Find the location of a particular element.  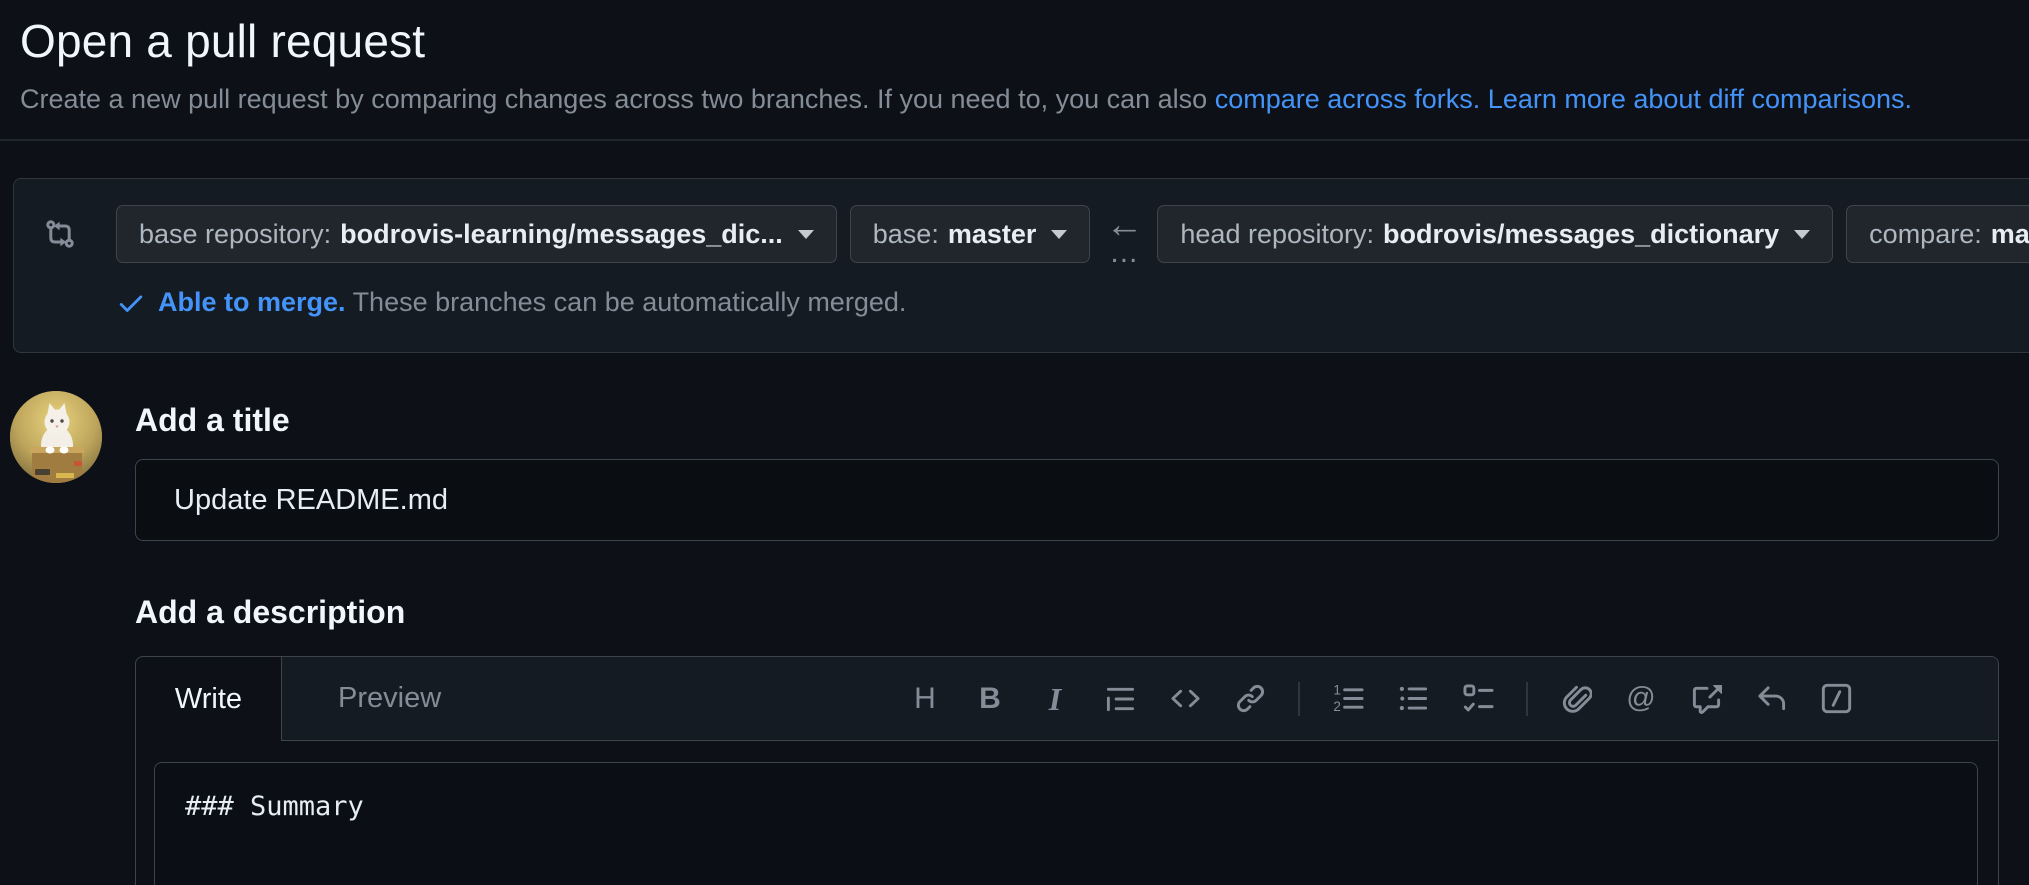

learn-more-diff-link: Learn more about diff comparisons. is located at coordinates (1700, 99).